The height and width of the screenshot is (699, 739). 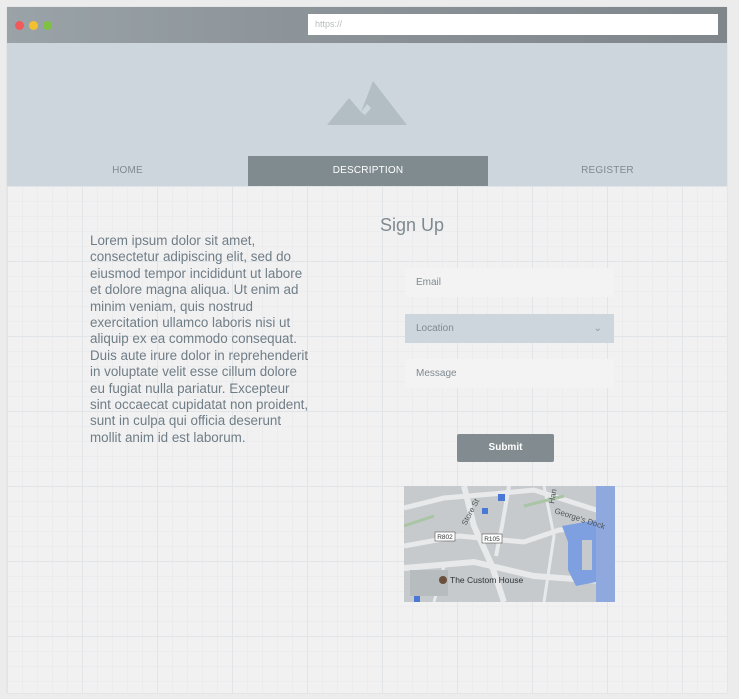 I want to click on nav-description: DESCRIPTION, so click(x=368, y=171).